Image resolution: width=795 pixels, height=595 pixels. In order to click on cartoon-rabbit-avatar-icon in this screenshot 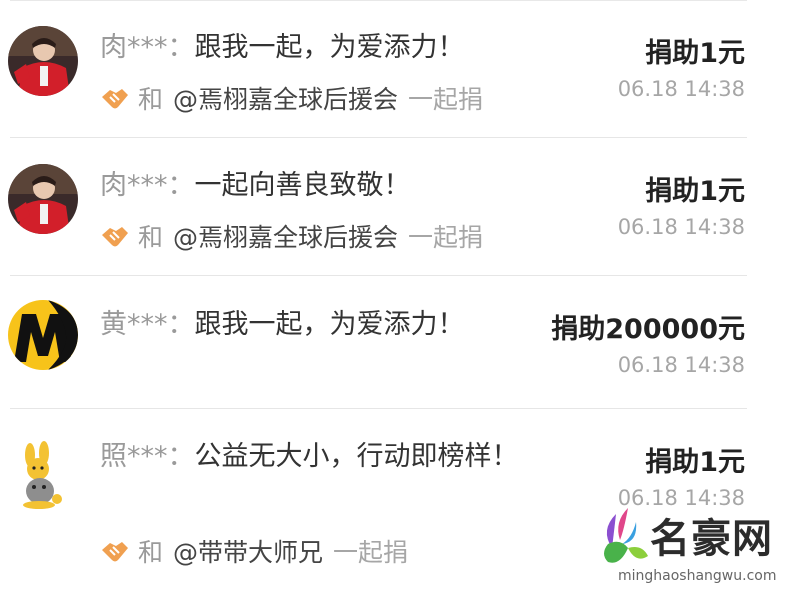, I will do `click(43, 476)`.